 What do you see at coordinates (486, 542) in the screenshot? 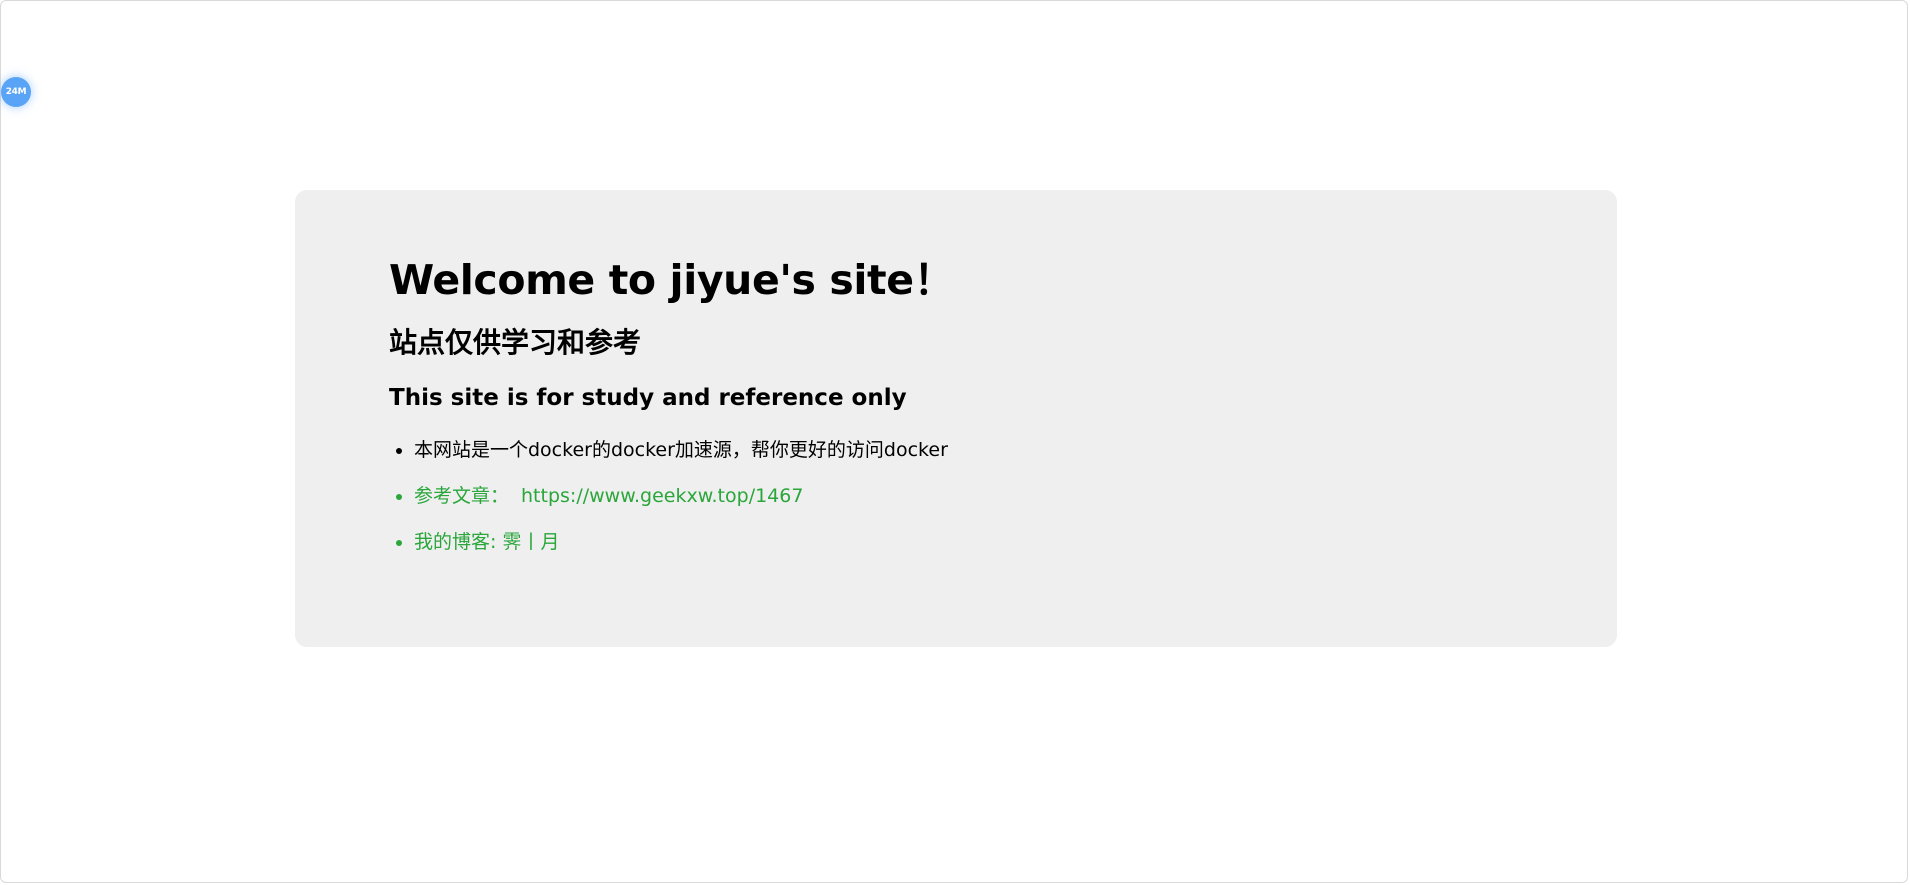
I see `blog-link: 我的博客: 霁丨月` at bounding box center [486, 542].